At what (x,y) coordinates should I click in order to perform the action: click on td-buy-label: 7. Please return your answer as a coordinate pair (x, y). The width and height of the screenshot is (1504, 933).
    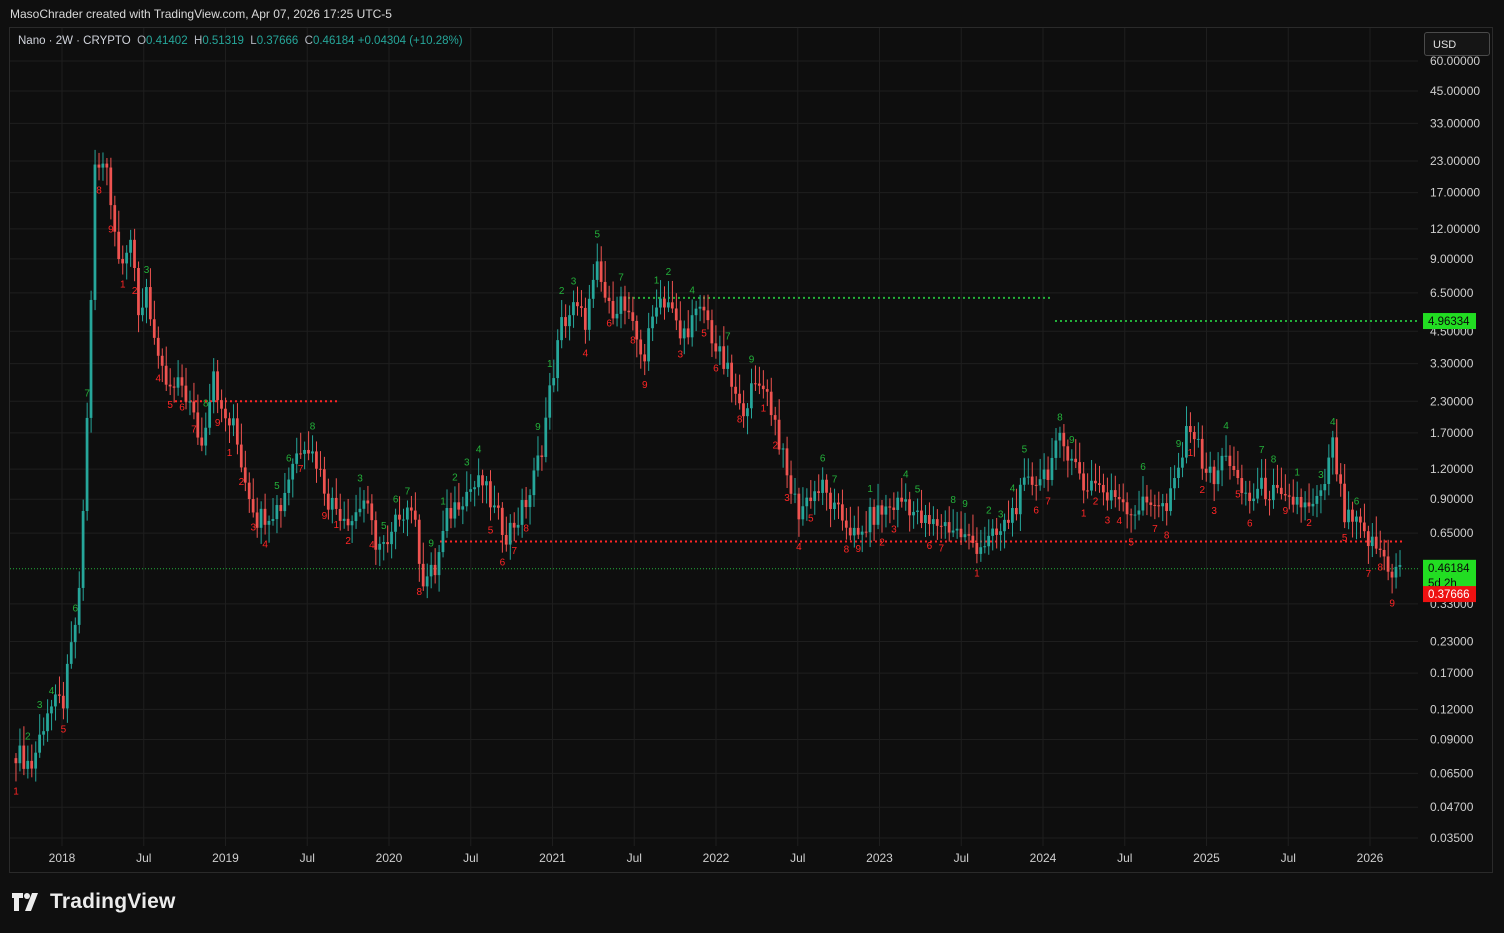
    Looking at the image, I should click on (728, 337).